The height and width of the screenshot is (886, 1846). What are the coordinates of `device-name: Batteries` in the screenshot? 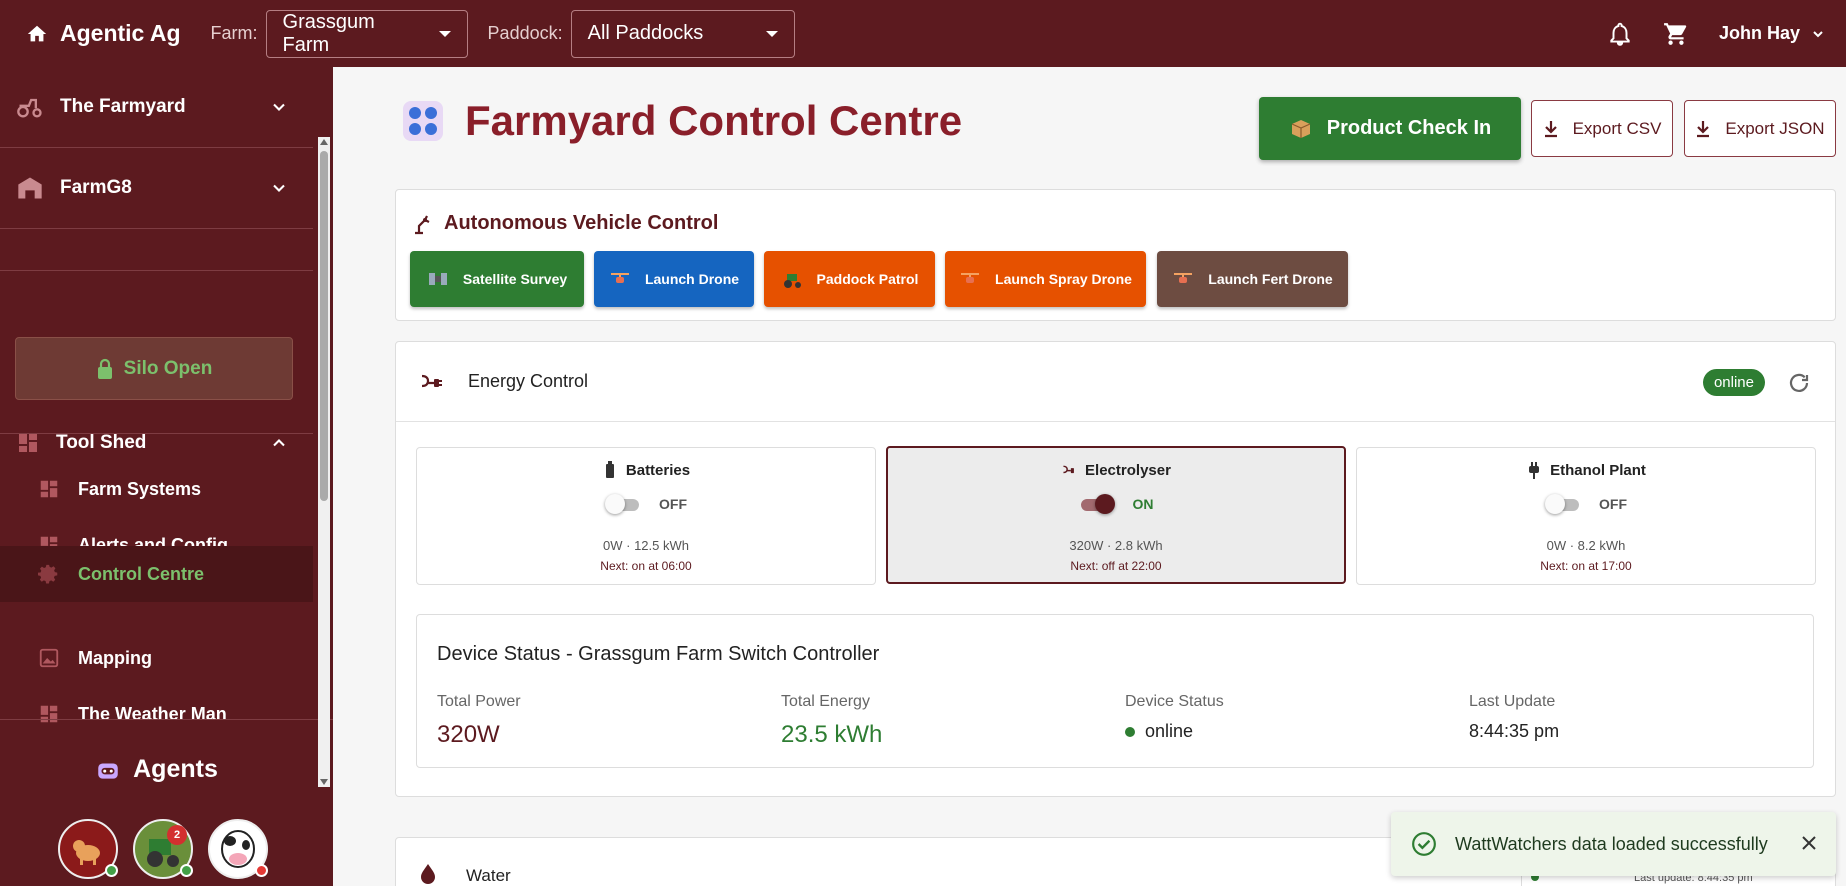 It's located at (658, 470).